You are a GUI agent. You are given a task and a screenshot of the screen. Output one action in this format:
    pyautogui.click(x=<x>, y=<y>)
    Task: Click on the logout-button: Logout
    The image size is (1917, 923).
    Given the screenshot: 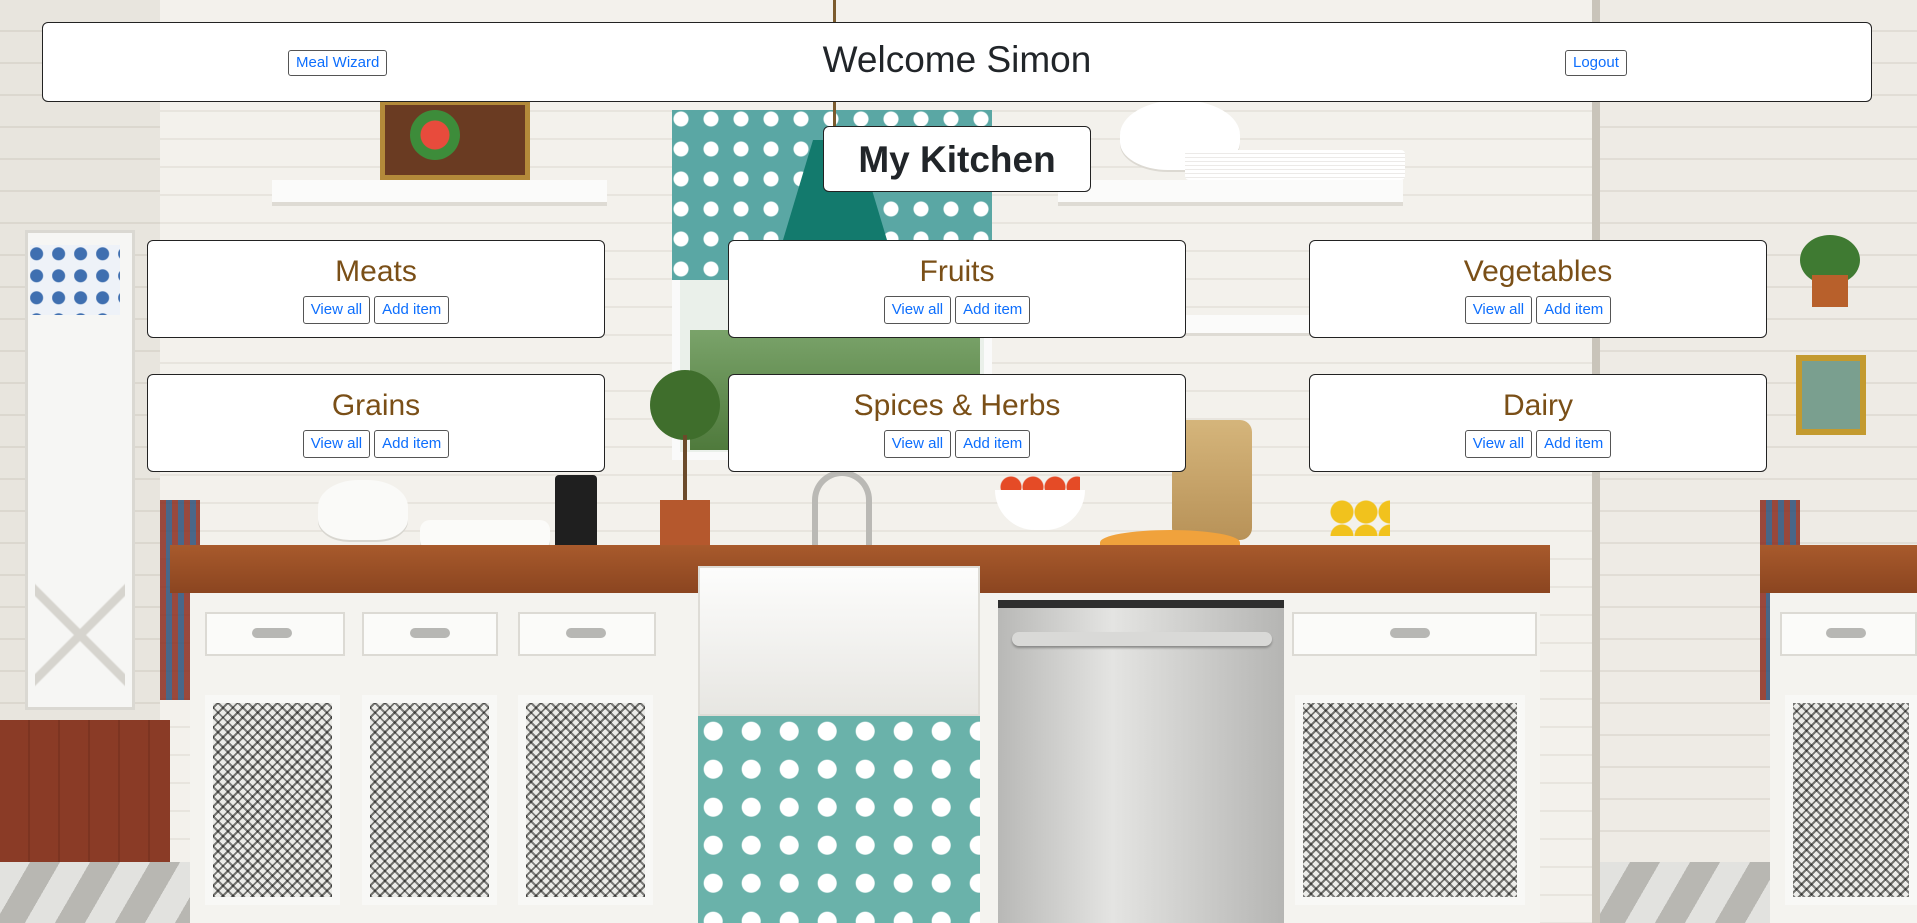 What is the action you would take?
    pyautogui.click(x=1596, y=63)
    